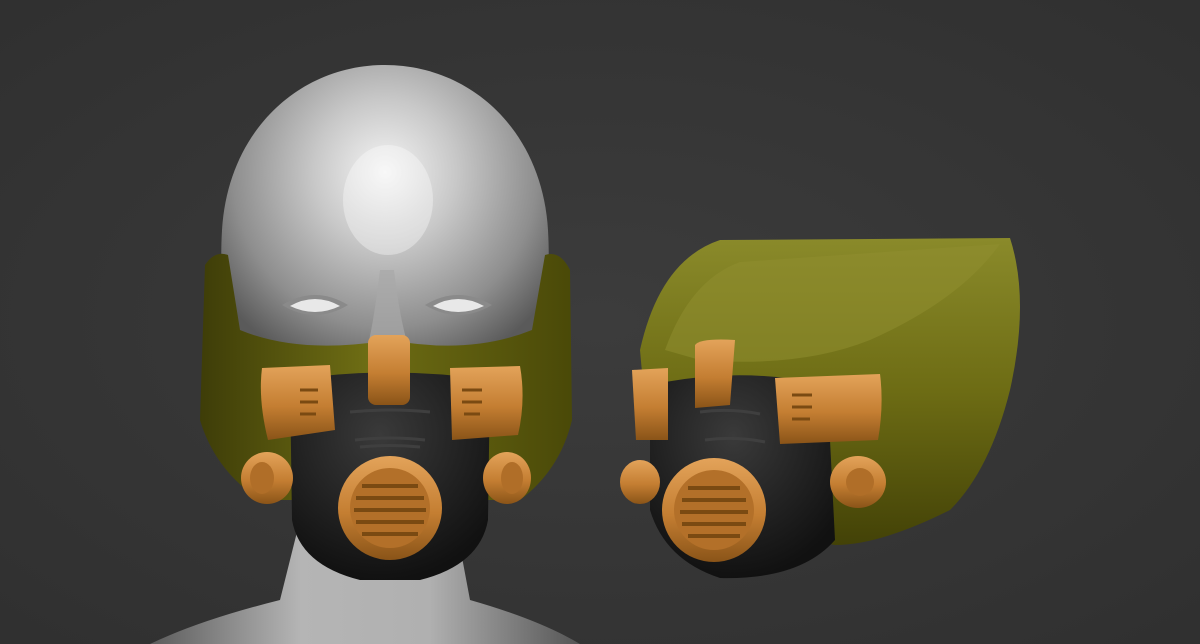 The image size is (1200, 644). Describe the element at coordinates (297, 402) in the screenshot. I see `side-plate-left` at that location.